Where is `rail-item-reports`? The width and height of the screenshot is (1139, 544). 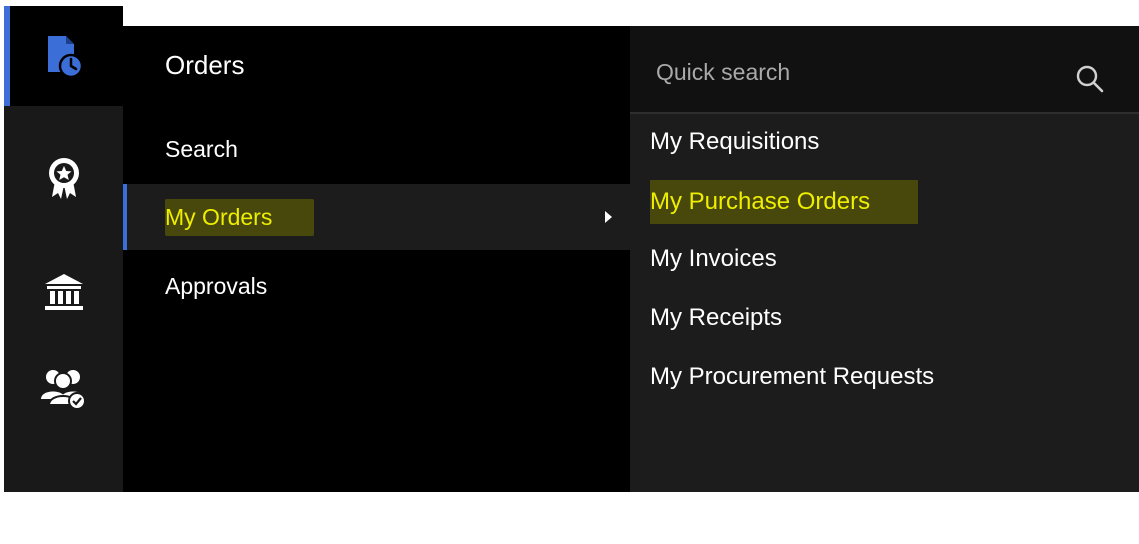 rail-item-reports is located at coordinates (63, 494).